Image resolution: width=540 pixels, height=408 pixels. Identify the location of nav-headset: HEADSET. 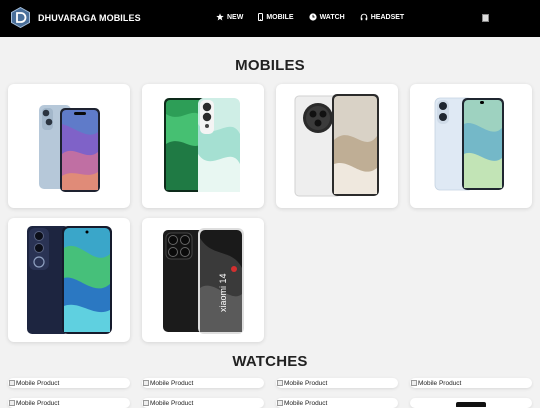
(382, 17).